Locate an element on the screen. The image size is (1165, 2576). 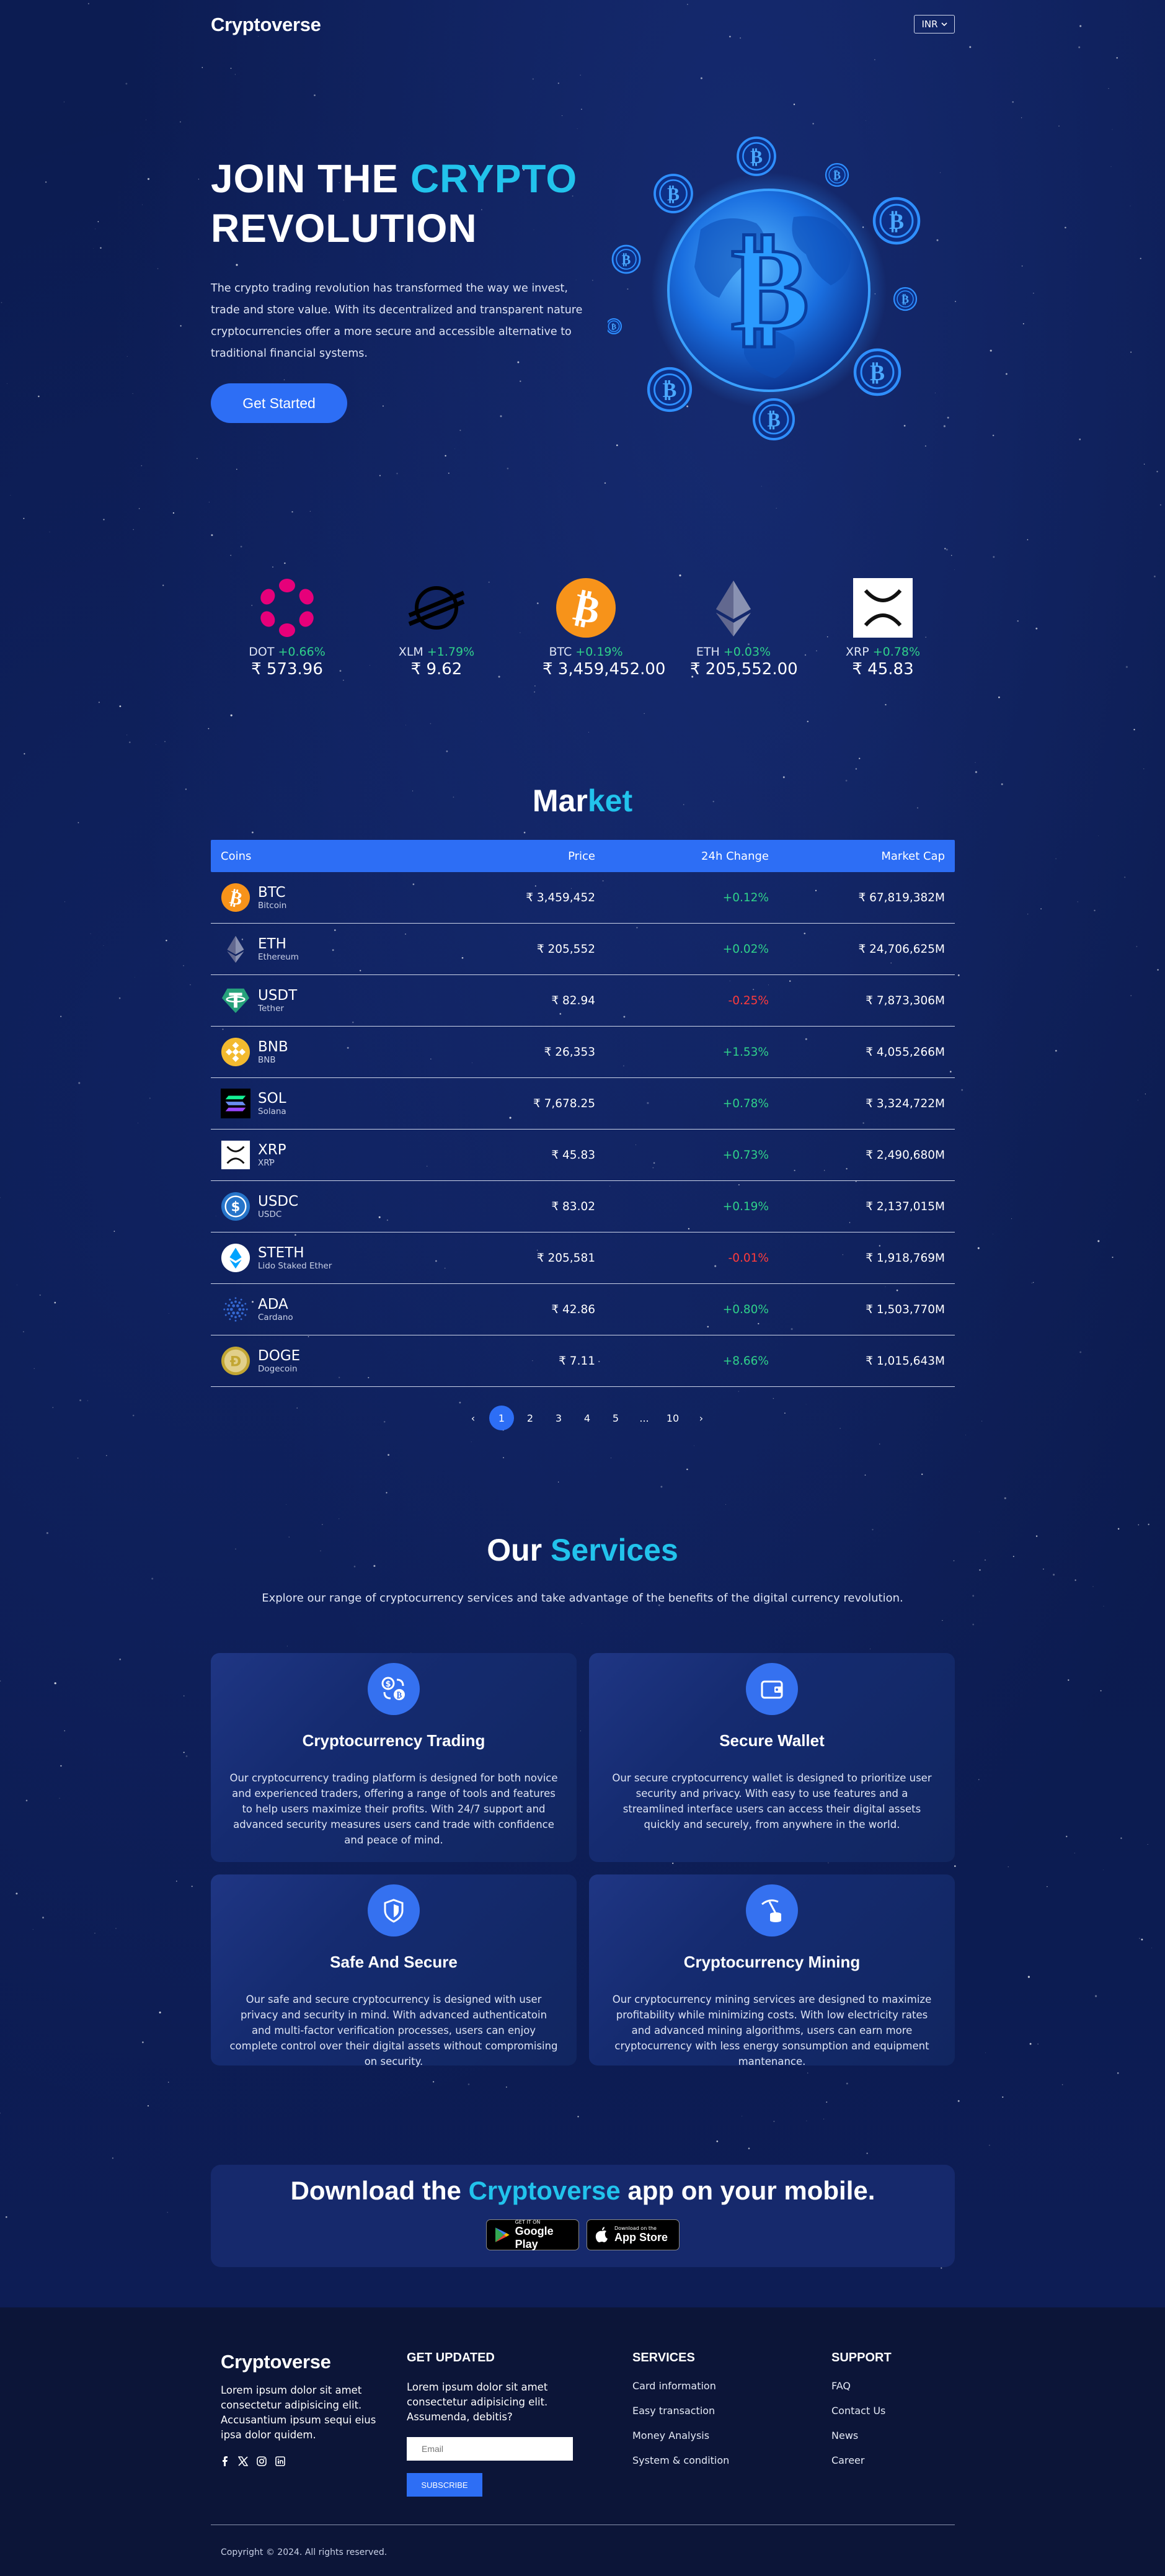
coin-name: Bitcoin is located at coordinates (272, 906).